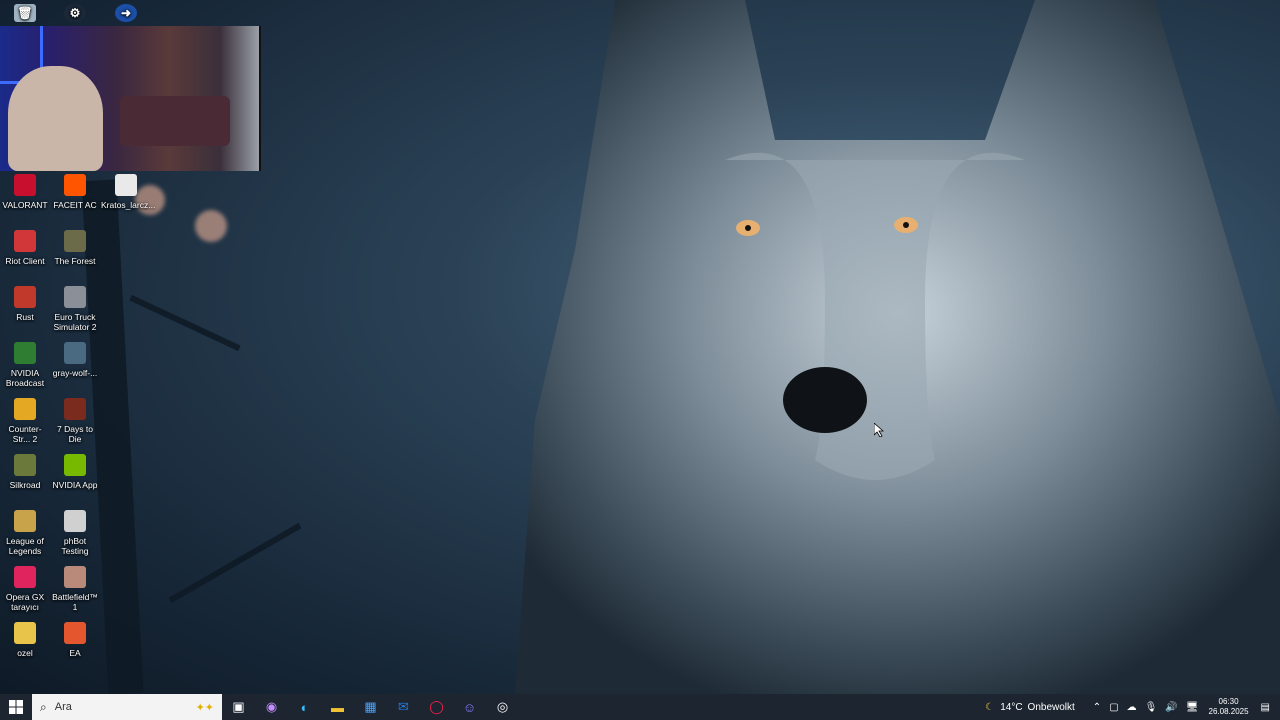  I want to click on weather-temp: 14°C, so click(1011, 707).